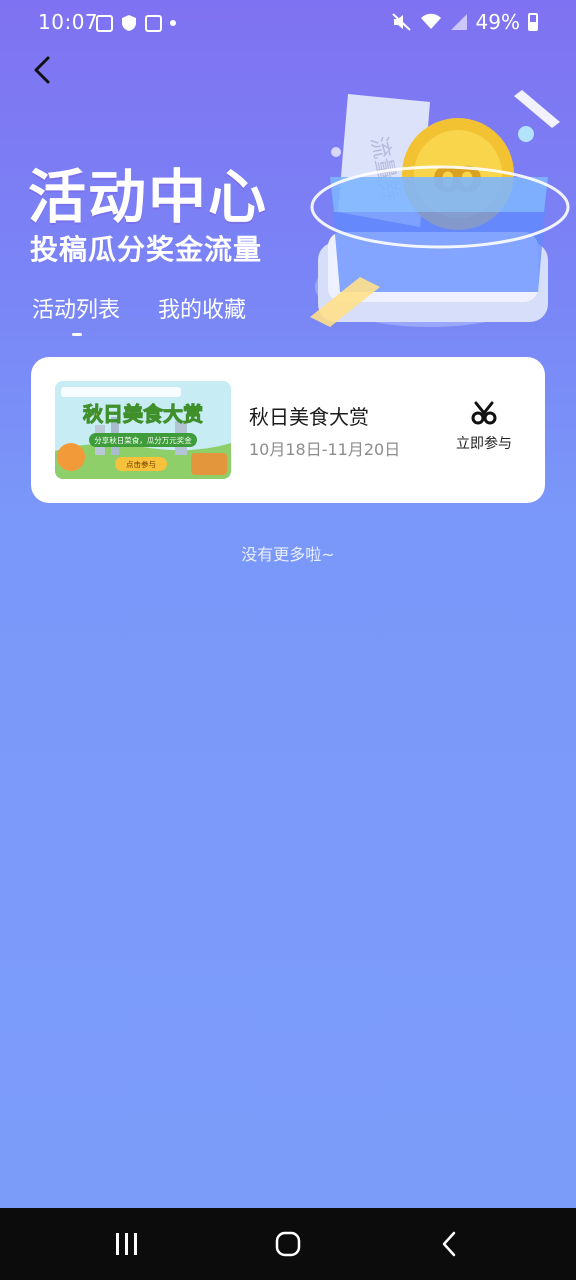 Image resolution: width=576 pixels, height=1280 pixels. I want to click on join-logo-icon, so click(484, 413).